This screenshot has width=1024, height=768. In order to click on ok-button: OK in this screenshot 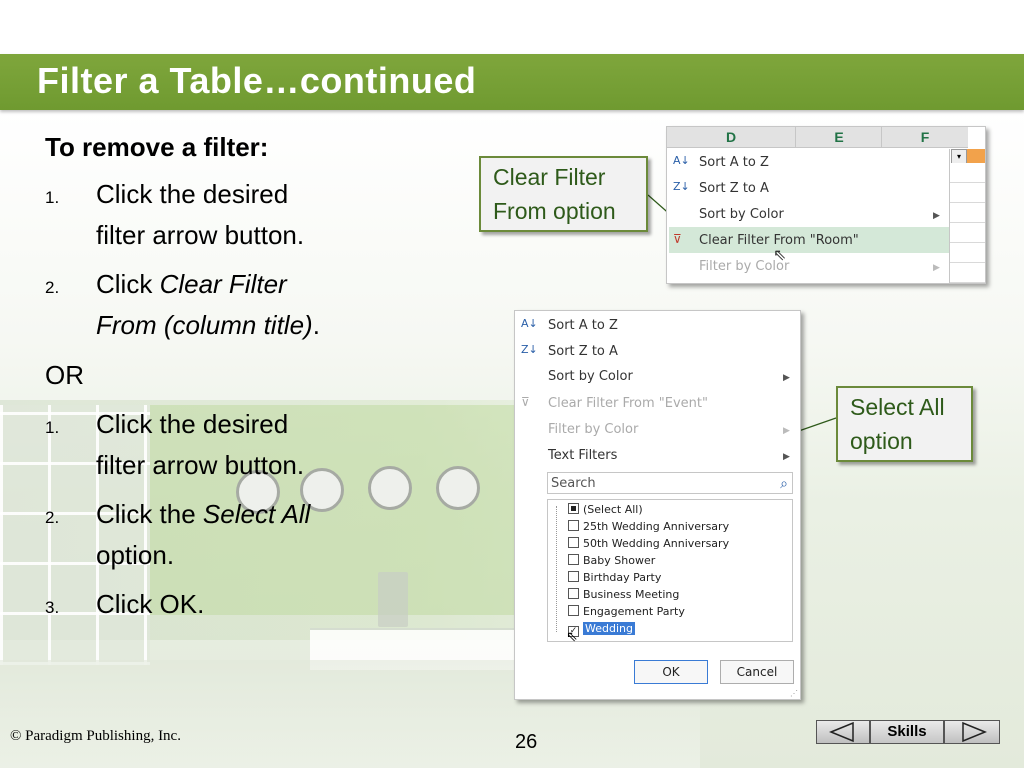, I will do `click(671, 672)`.